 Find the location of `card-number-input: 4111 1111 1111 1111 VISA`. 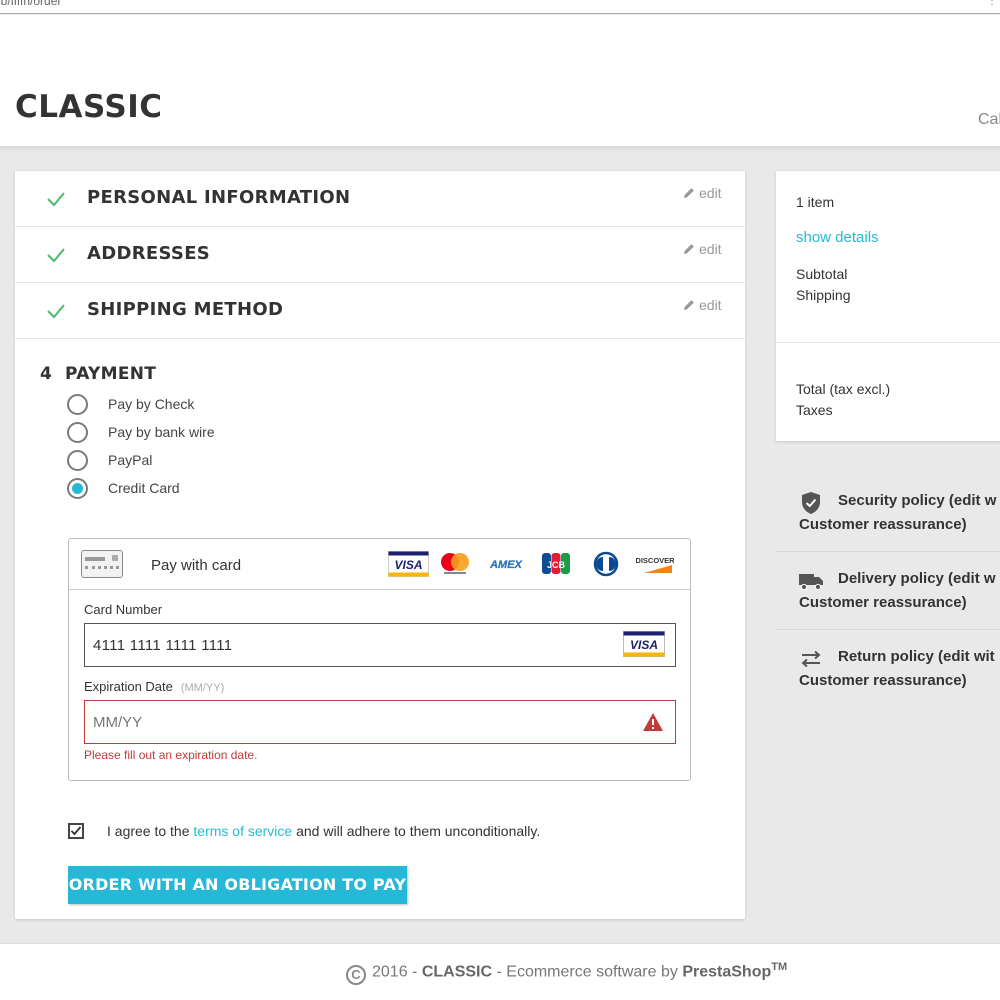

card-number-input: 4111 1111 1111 1111 VISA is located at coordinates (380, 645).